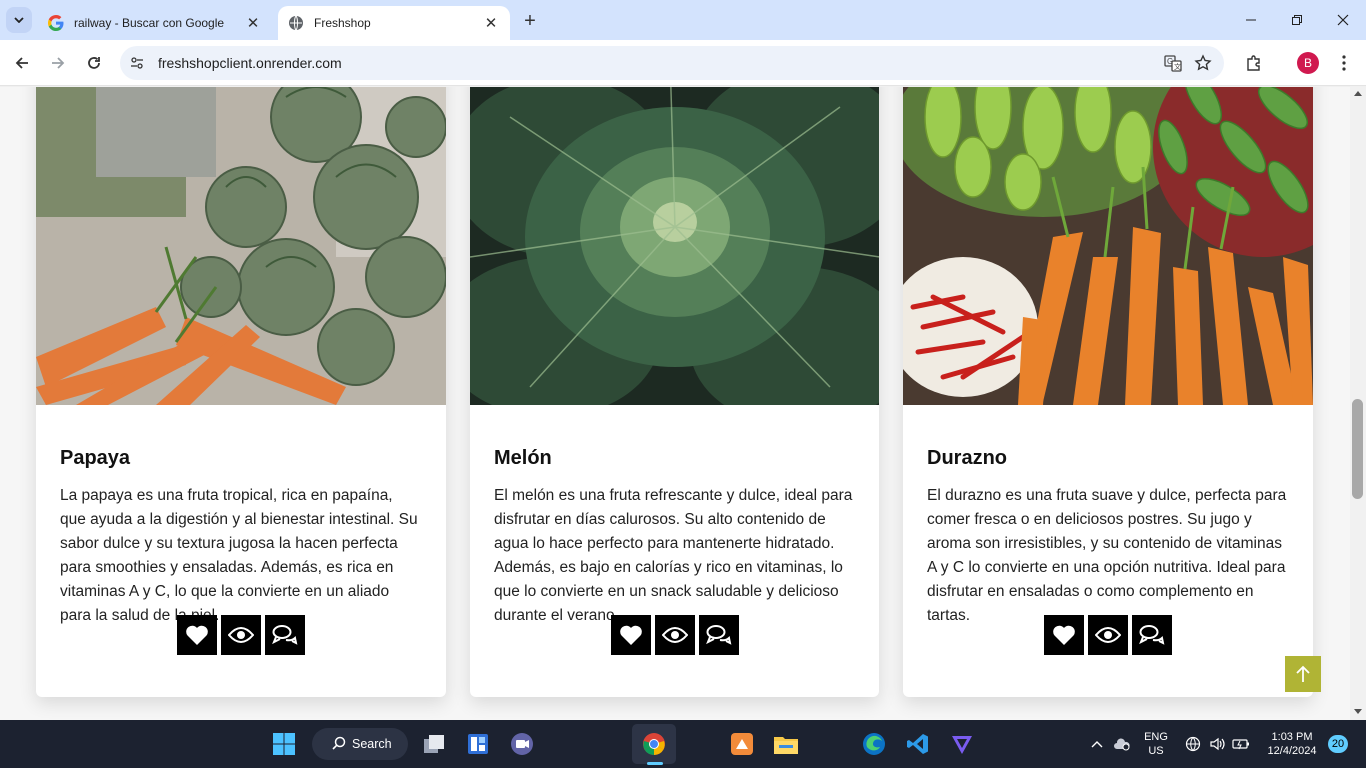 The height and width of the screenshot is (768, 1366). What do you see at coordinates (1108, 246) in the screenshot?
I see `product-image-market-vegetables` at bounding box center [1108, 246].